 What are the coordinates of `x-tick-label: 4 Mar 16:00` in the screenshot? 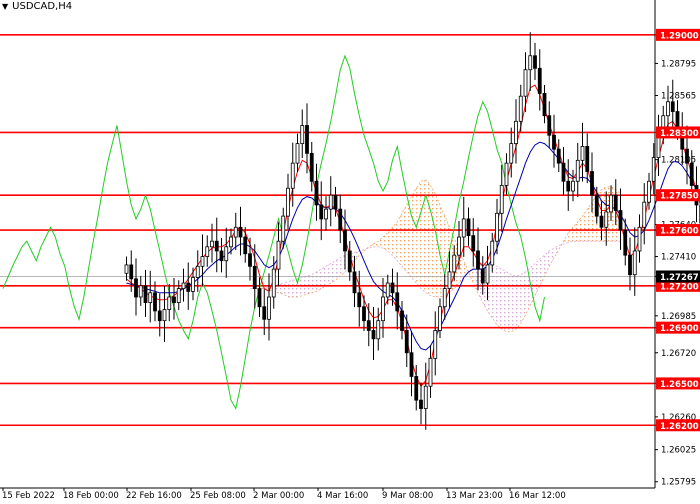 It's located at (342, 495).